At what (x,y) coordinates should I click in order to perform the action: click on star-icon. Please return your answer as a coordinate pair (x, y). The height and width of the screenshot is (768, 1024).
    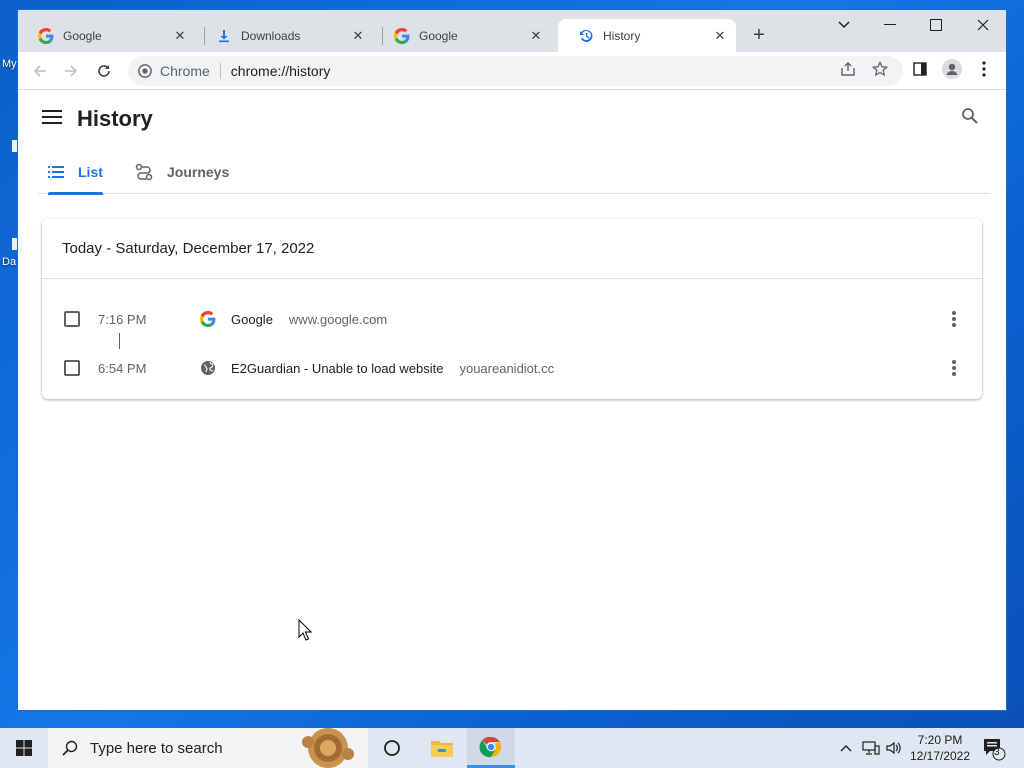
    Looking at the image, I should click on (880, 69).